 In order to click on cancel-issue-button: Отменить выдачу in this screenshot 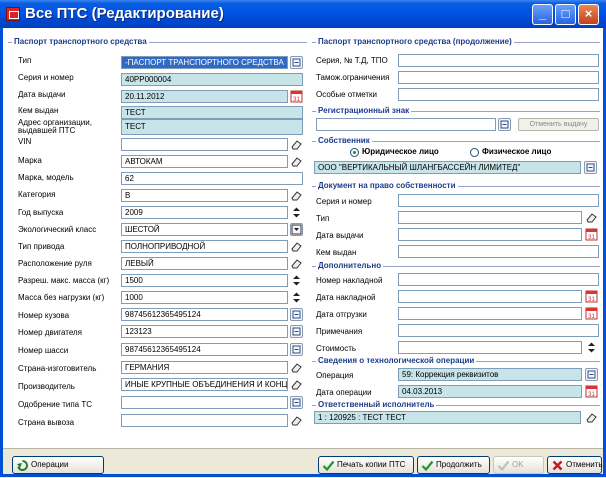, I will do `click(558, 124)`.